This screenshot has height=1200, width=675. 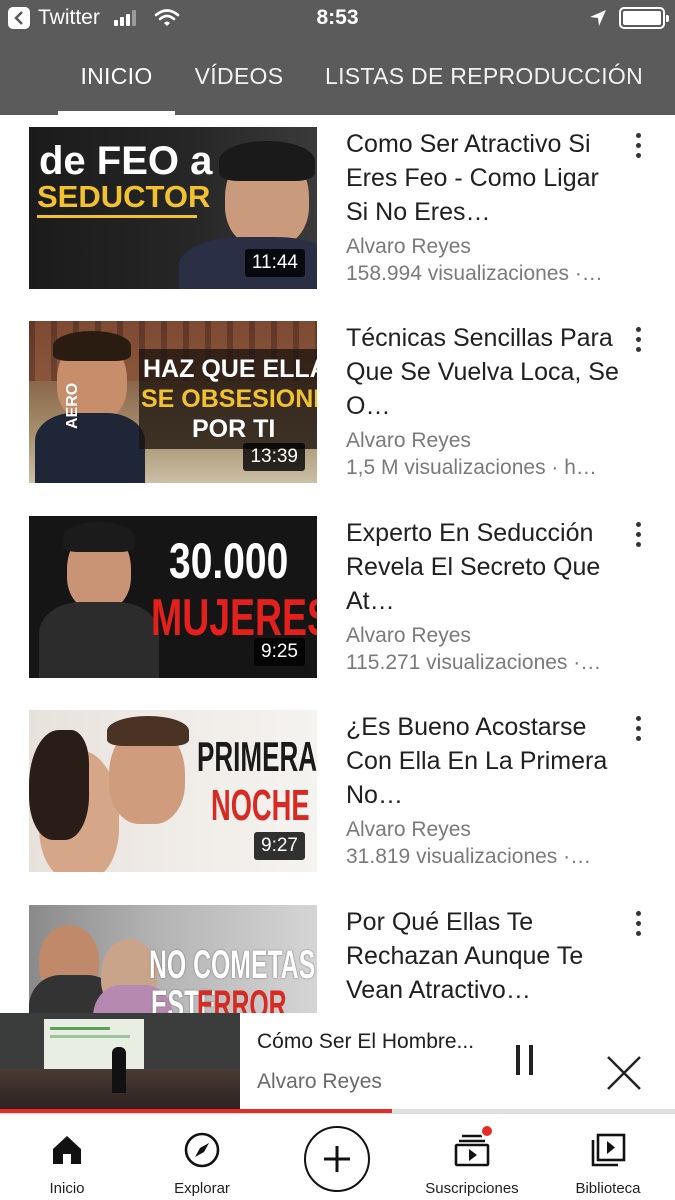 I want to click on thumbnail-text: de FEO a, so click(x=126, y=161).